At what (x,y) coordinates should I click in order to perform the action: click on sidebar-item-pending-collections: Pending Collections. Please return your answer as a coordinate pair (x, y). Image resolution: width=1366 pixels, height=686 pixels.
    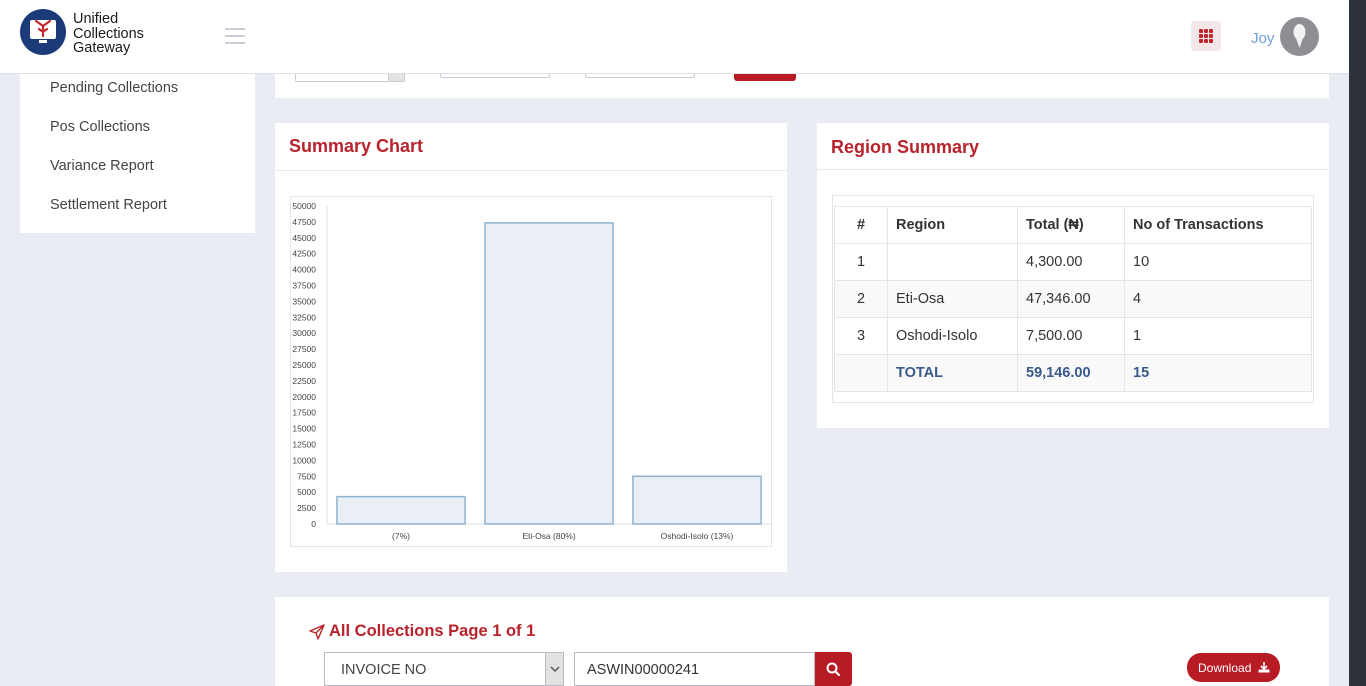
    Looking at the image, I should click on (114, 88).